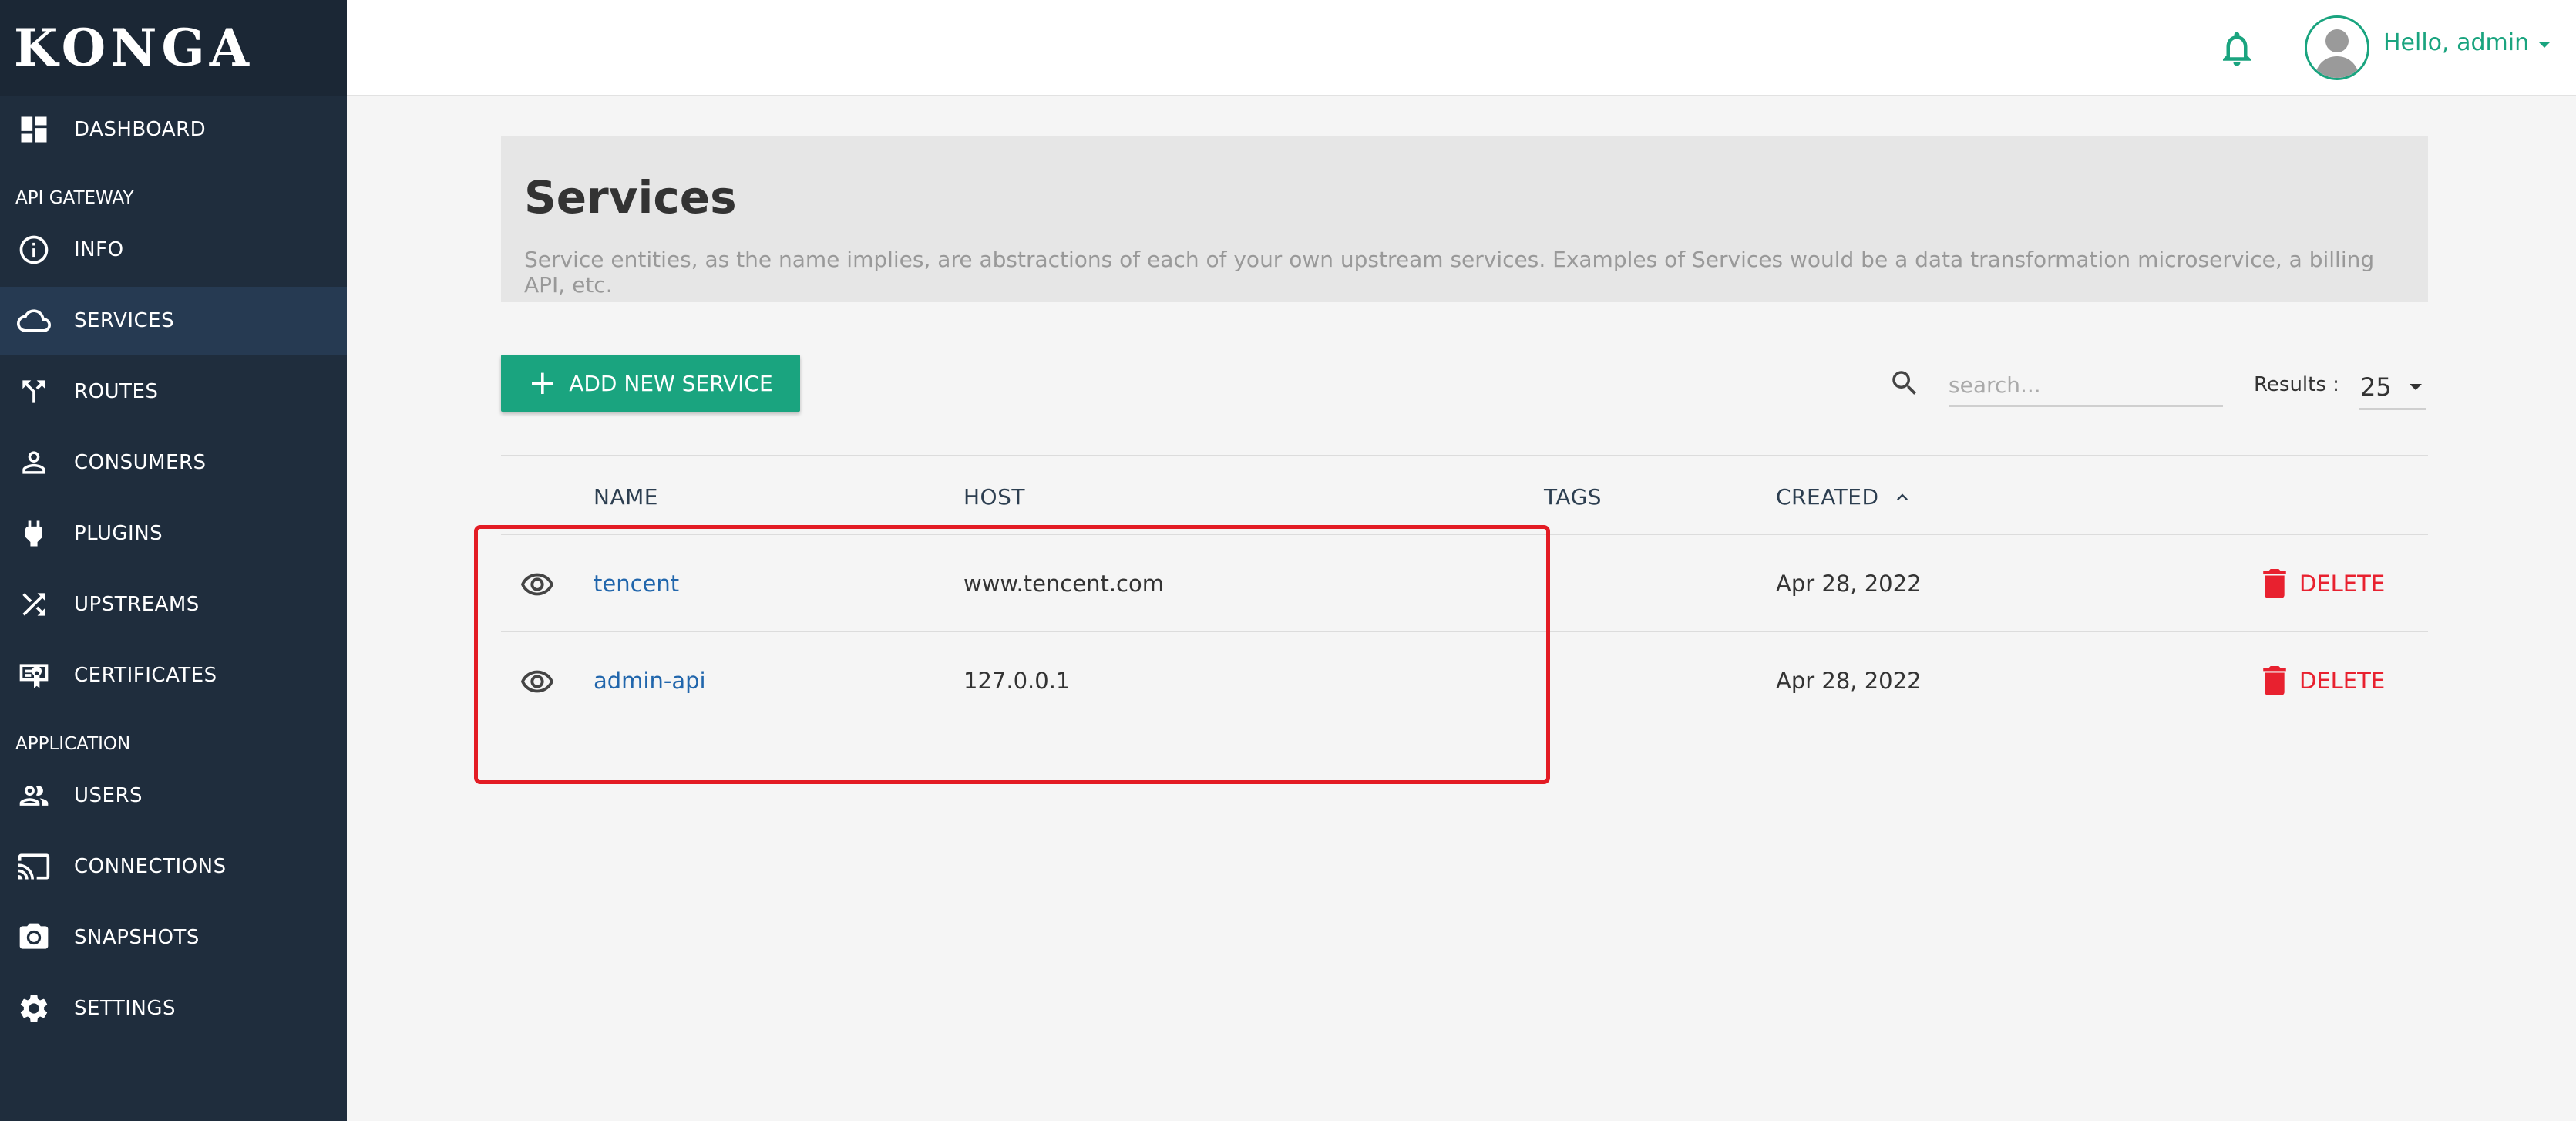 The image size is (2576, 1121). I want to click on user-menu: Hello, admin, so click(2467, 43).